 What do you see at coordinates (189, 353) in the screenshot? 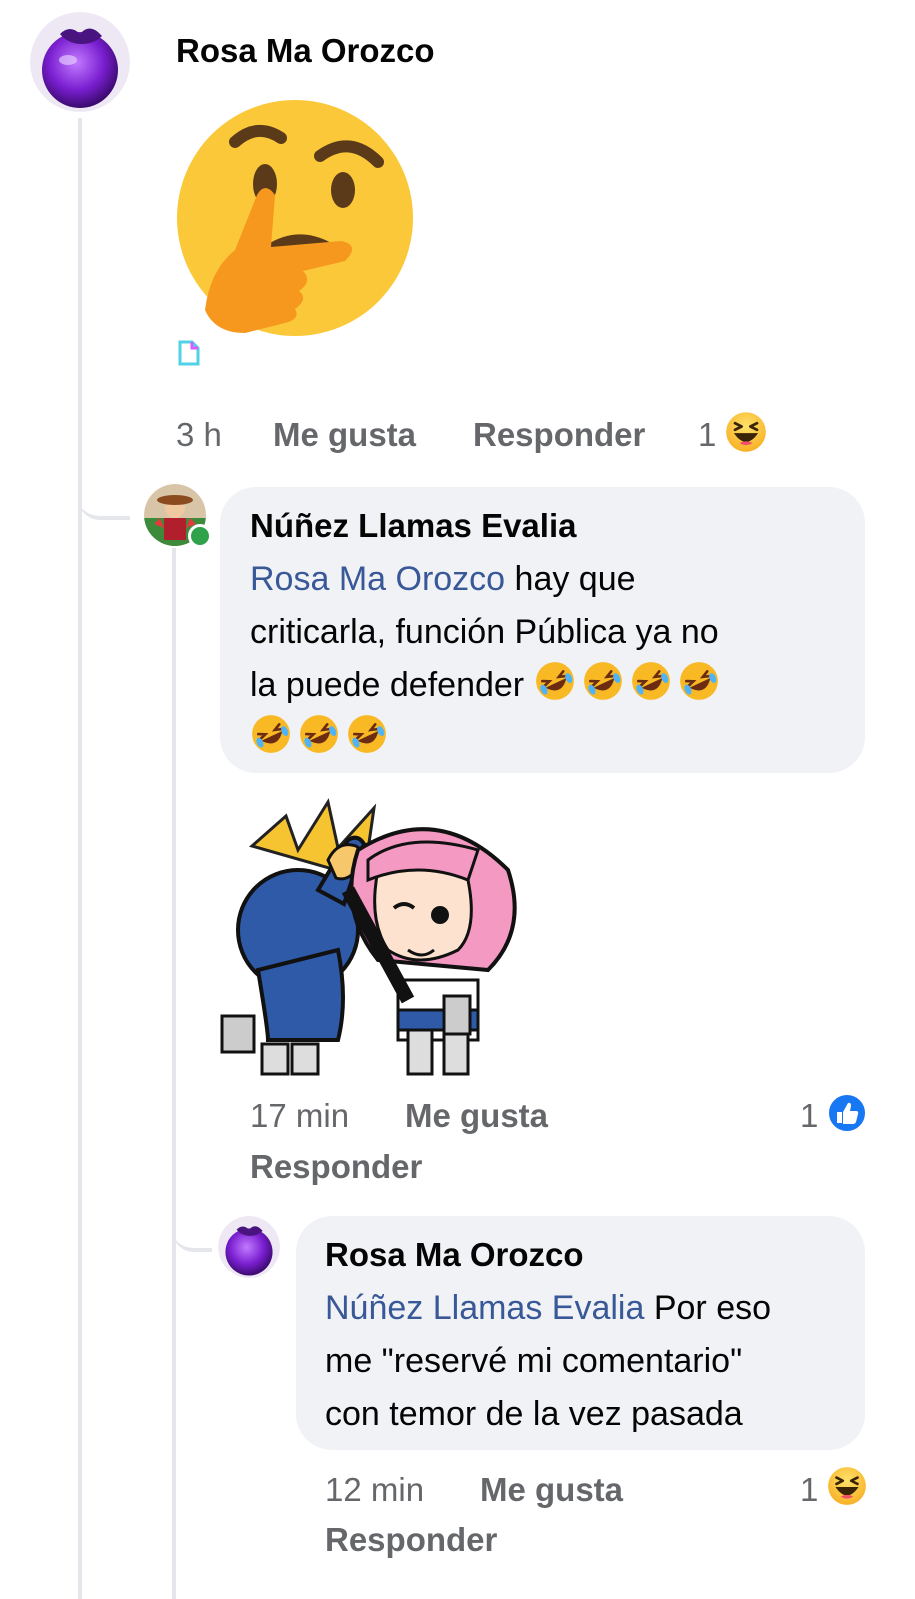
I see `file-icon` at bounding box center [189, 353].